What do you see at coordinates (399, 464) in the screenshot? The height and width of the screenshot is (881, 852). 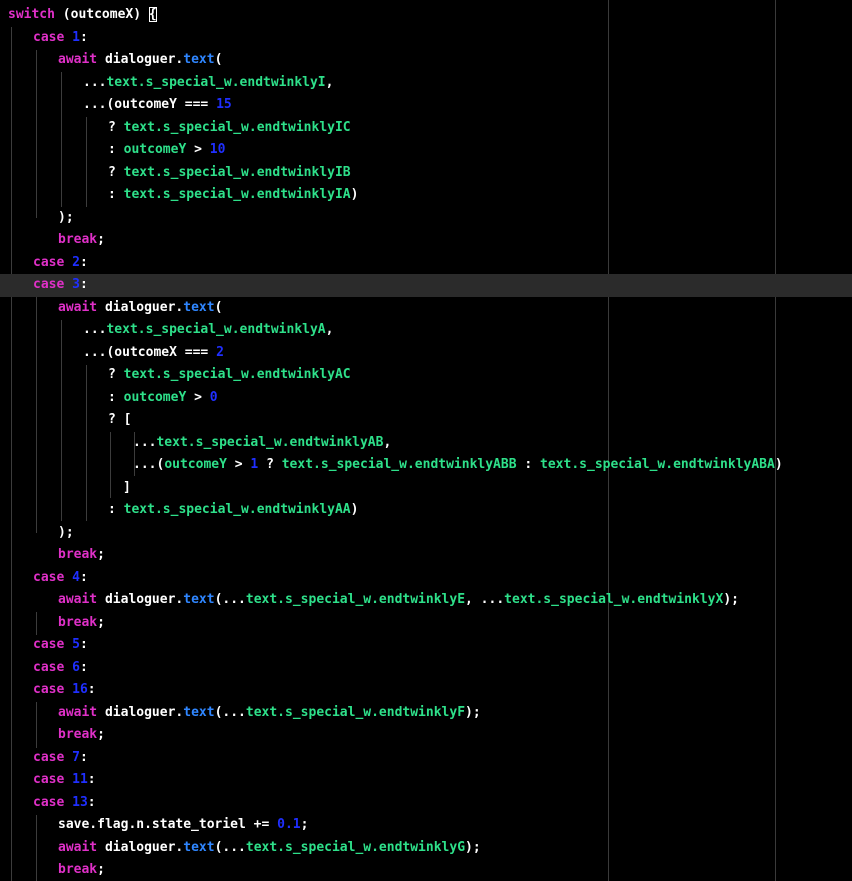 I see `code-token: text.s_special_w.endtwinklyABB` at bounding box center [399, 464].